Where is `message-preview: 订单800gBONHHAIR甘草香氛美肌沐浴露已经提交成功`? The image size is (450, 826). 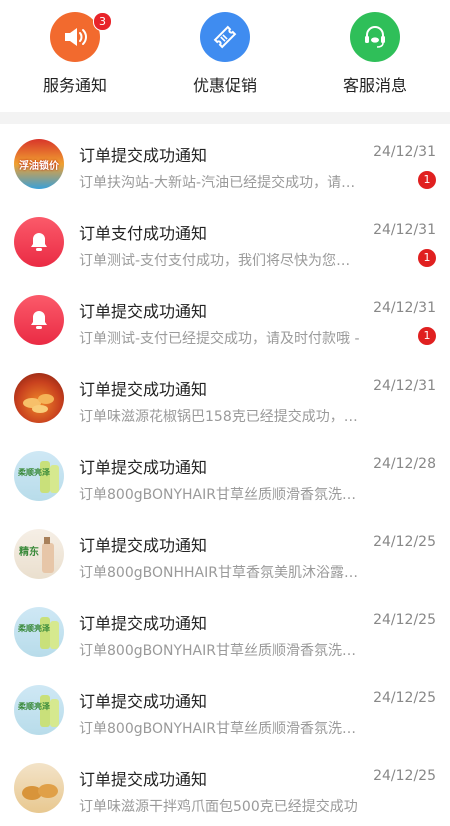
message-preview: 订单800gBONHHAIR甘草香氛美肌沐浴露已经提交成功 is located at coordinates (220, 573).